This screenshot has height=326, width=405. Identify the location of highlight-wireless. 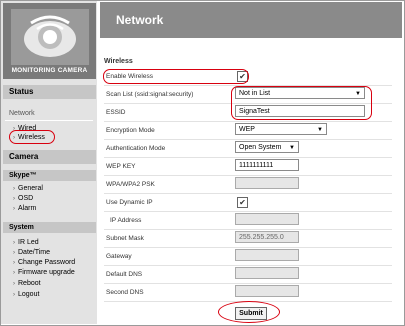
(32, 137).